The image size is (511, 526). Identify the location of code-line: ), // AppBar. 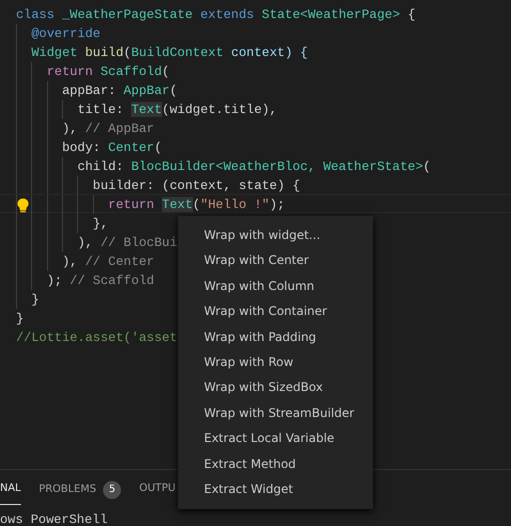
(108, 128).